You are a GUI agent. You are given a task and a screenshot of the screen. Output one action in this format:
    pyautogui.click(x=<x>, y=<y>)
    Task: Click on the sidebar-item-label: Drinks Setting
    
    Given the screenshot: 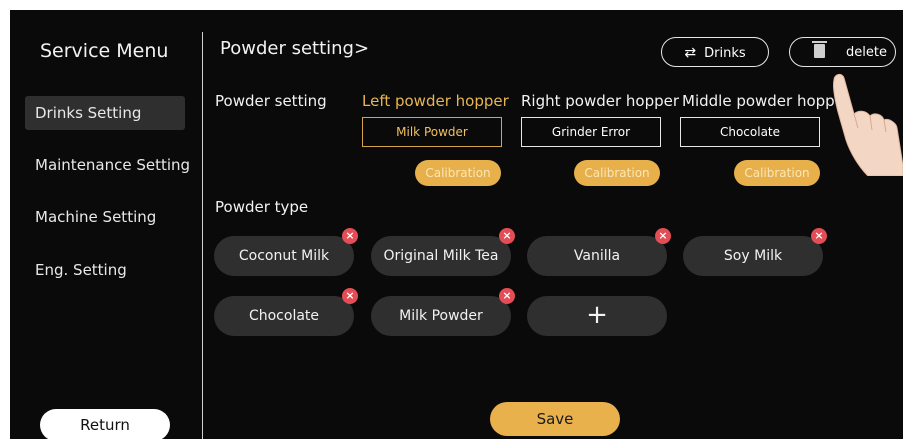 What is the action you would take?
    pyautogui.click(x=88, y=113)
    